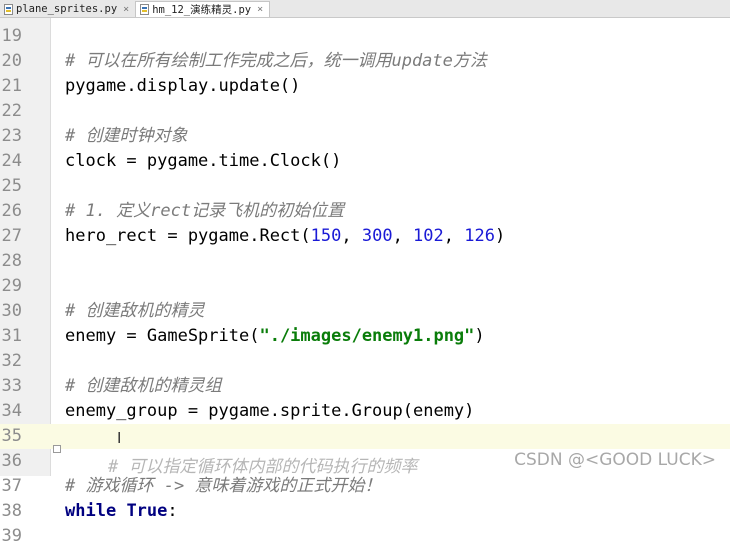 This screenshot has height=549, width=730. I want to click on code-text: # 创建敌机的精灵, so click(134, 311).